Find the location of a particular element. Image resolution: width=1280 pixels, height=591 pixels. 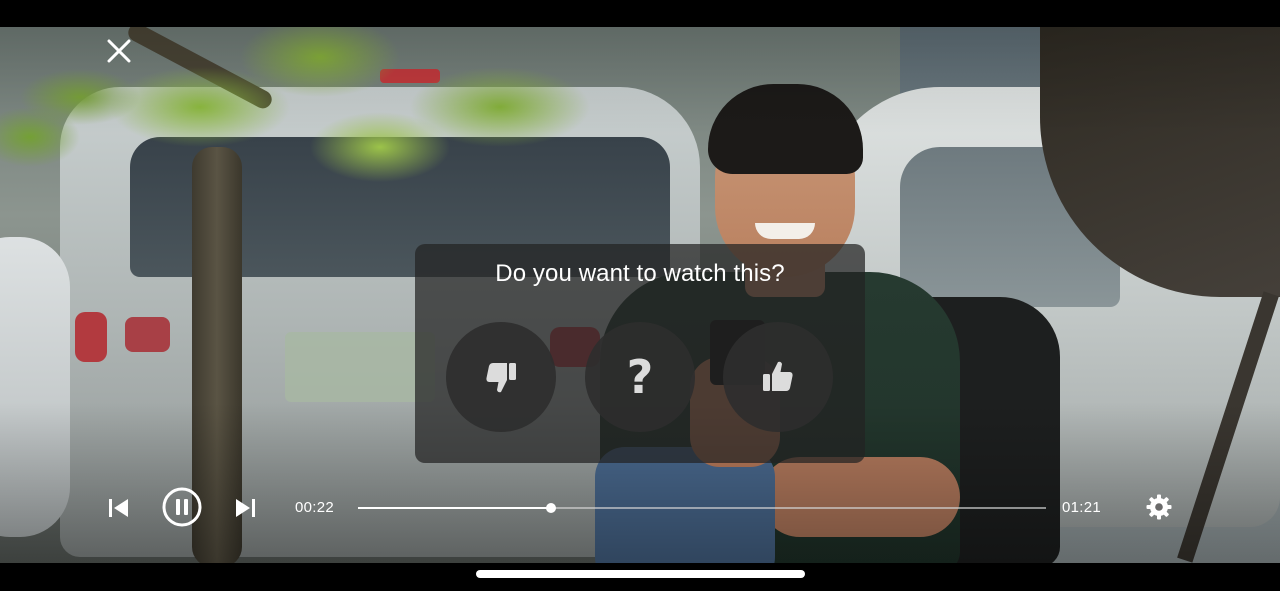

progress-slider is located at coordinates (702, 508).